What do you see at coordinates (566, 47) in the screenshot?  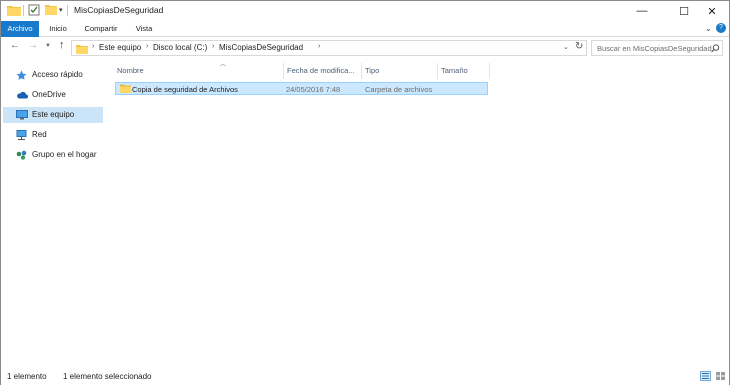 I see `address-history-icon: ⌄` at bounding box center [566, 47].